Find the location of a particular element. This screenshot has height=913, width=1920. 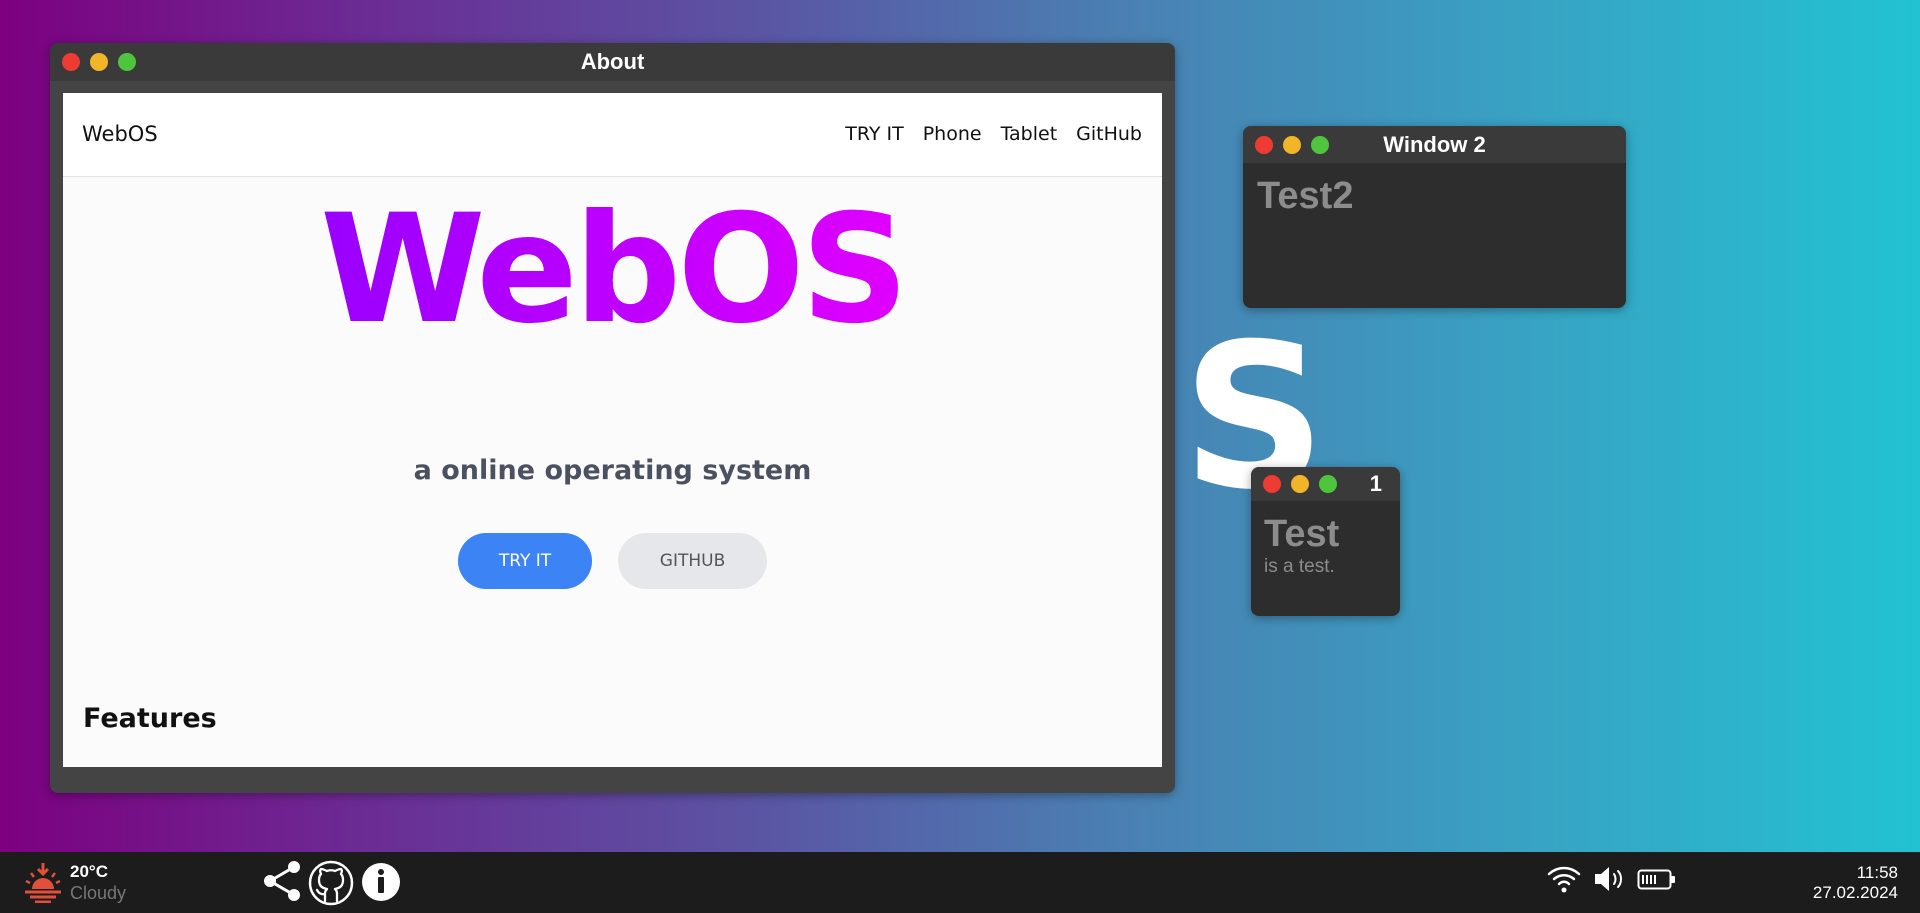

nav-link-try-it: TRY IT is located at coordinates (874, 134).